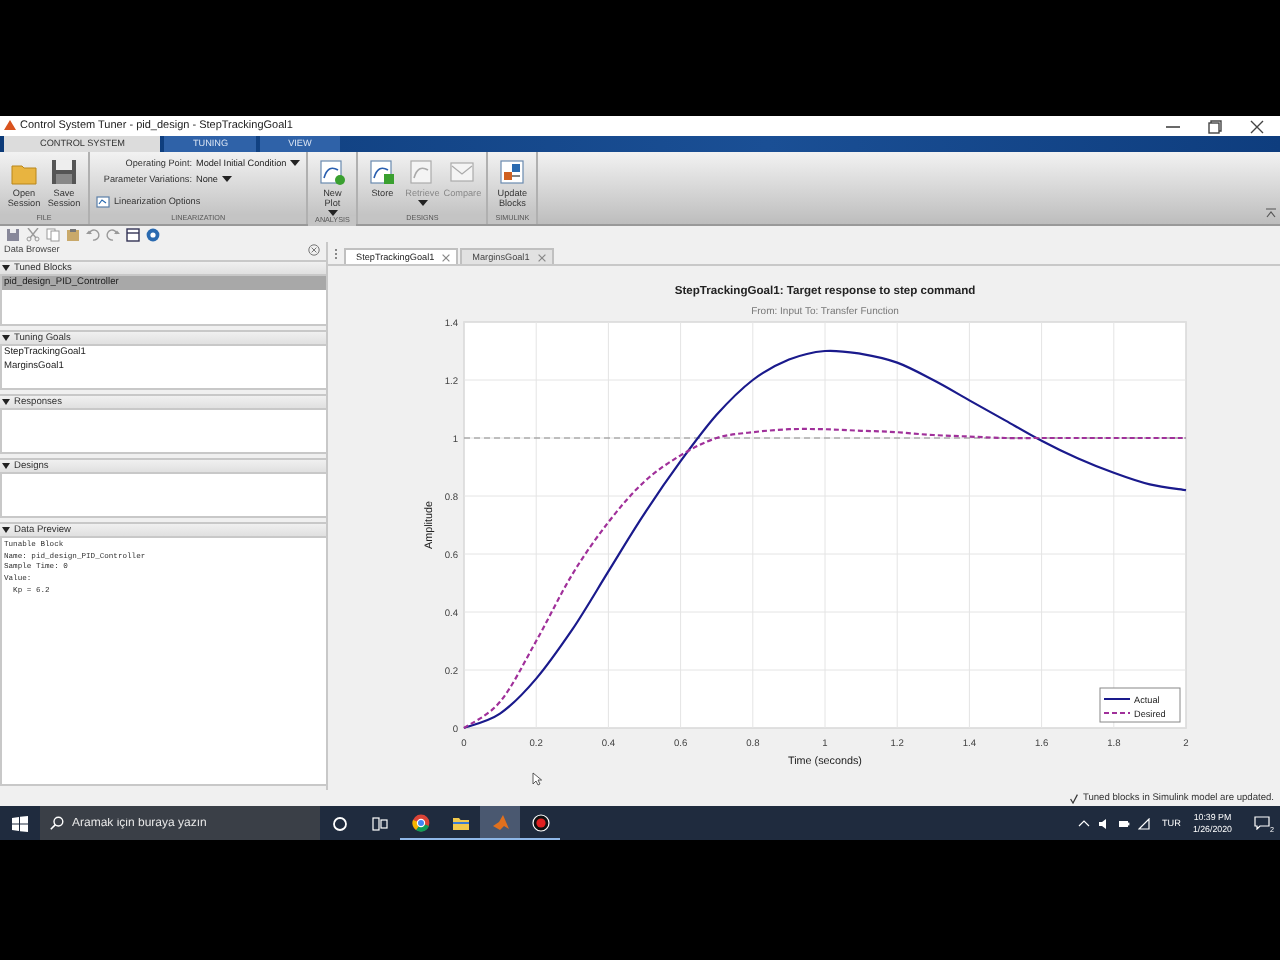  Describe the element at coordinates (1262, 823) in the screenshot. I see `message-icon` at that location.